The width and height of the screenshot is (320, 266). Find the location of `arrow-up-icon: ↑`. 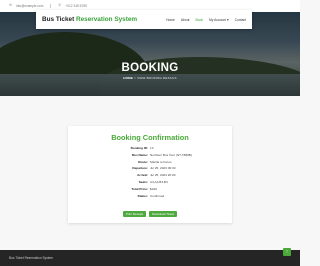

arrow-up-icon: ↑ is located at coordinates (287, 252).